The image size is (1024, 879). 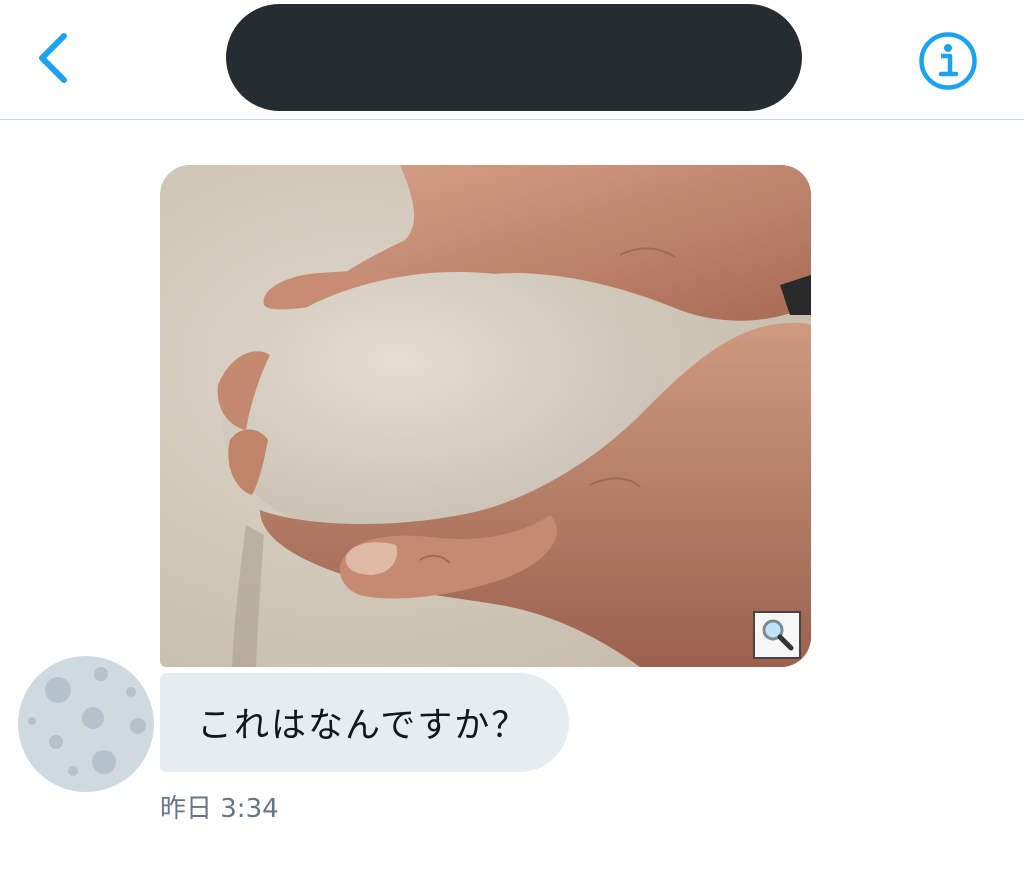 I want to click on info-circle-icon, so click(x=948, y=61).